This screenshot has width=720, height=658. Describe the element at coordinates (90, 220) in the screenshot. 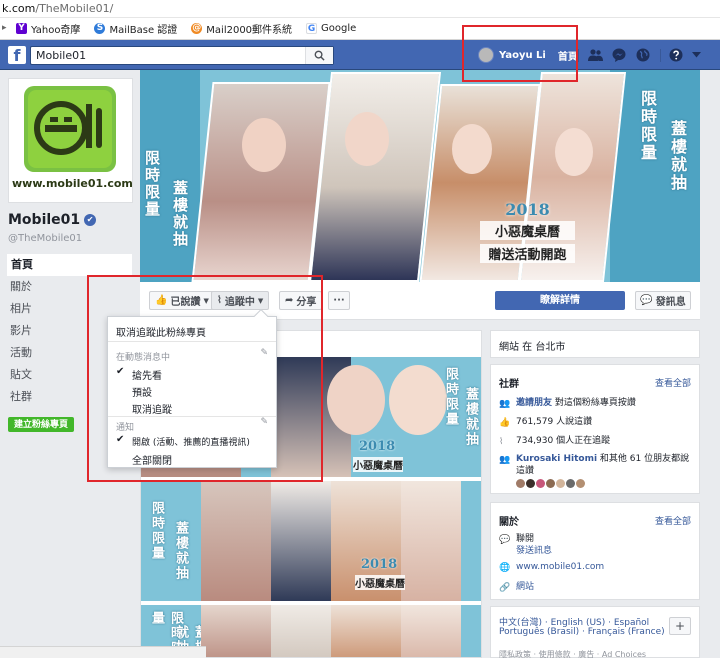

I see `verified-badge-icon: ✔` at that location.